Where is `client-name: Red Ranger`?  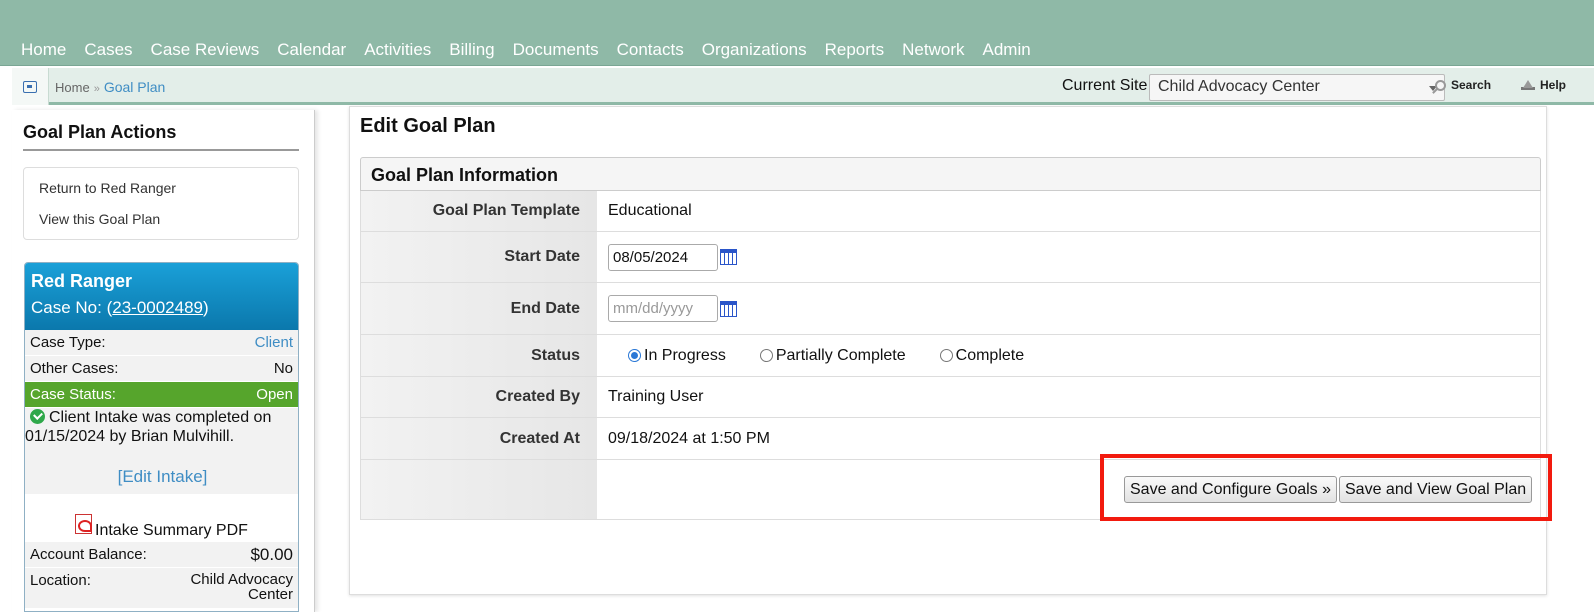 client-name: Red Ranger is located at coordinates (82, 281).